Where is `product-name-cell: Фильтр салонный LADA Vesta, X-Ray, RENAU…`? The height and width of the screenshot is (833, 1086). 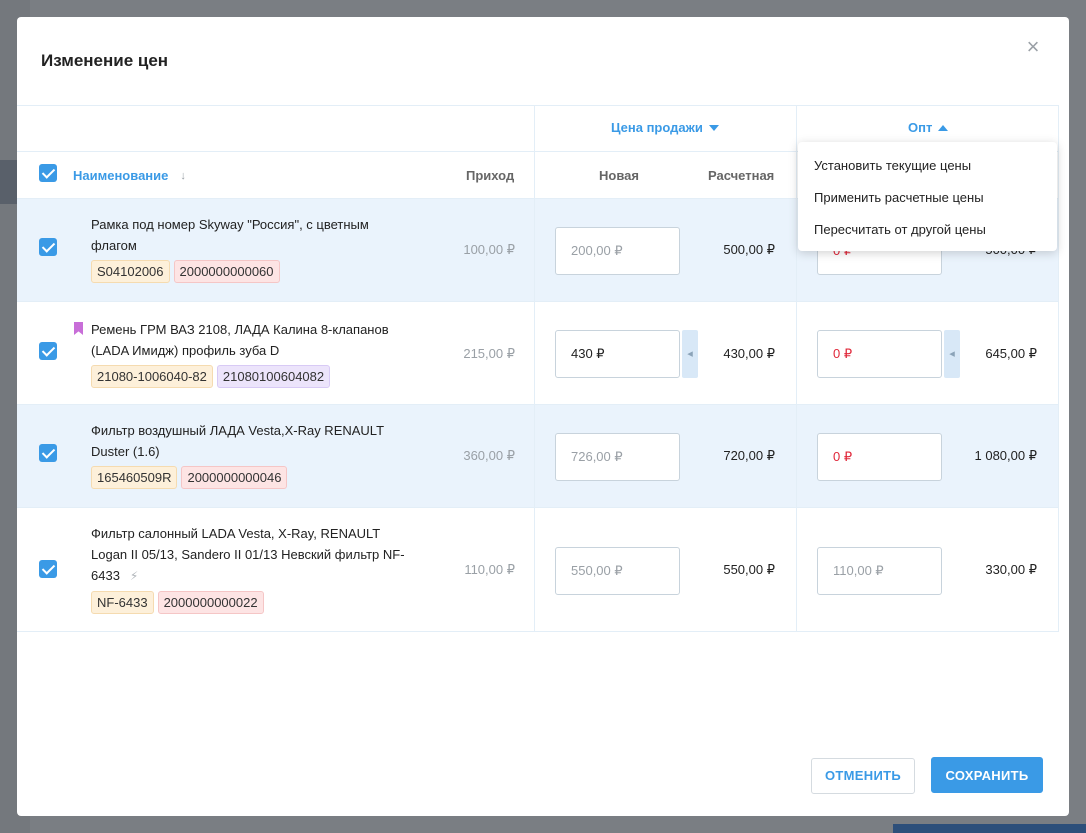 product-name-cell: Фильтр салонный LADA Vesta, X-Ray, RENAU… is located at coordinates (251, 568).